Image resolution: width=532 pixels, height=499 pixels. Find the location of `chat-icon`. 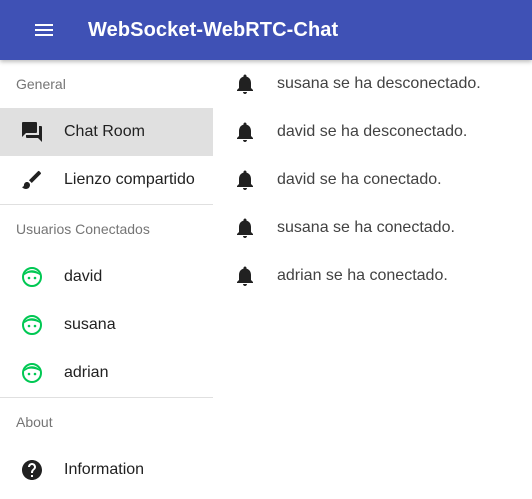

chat-icon is located at coordinates (32, 132).